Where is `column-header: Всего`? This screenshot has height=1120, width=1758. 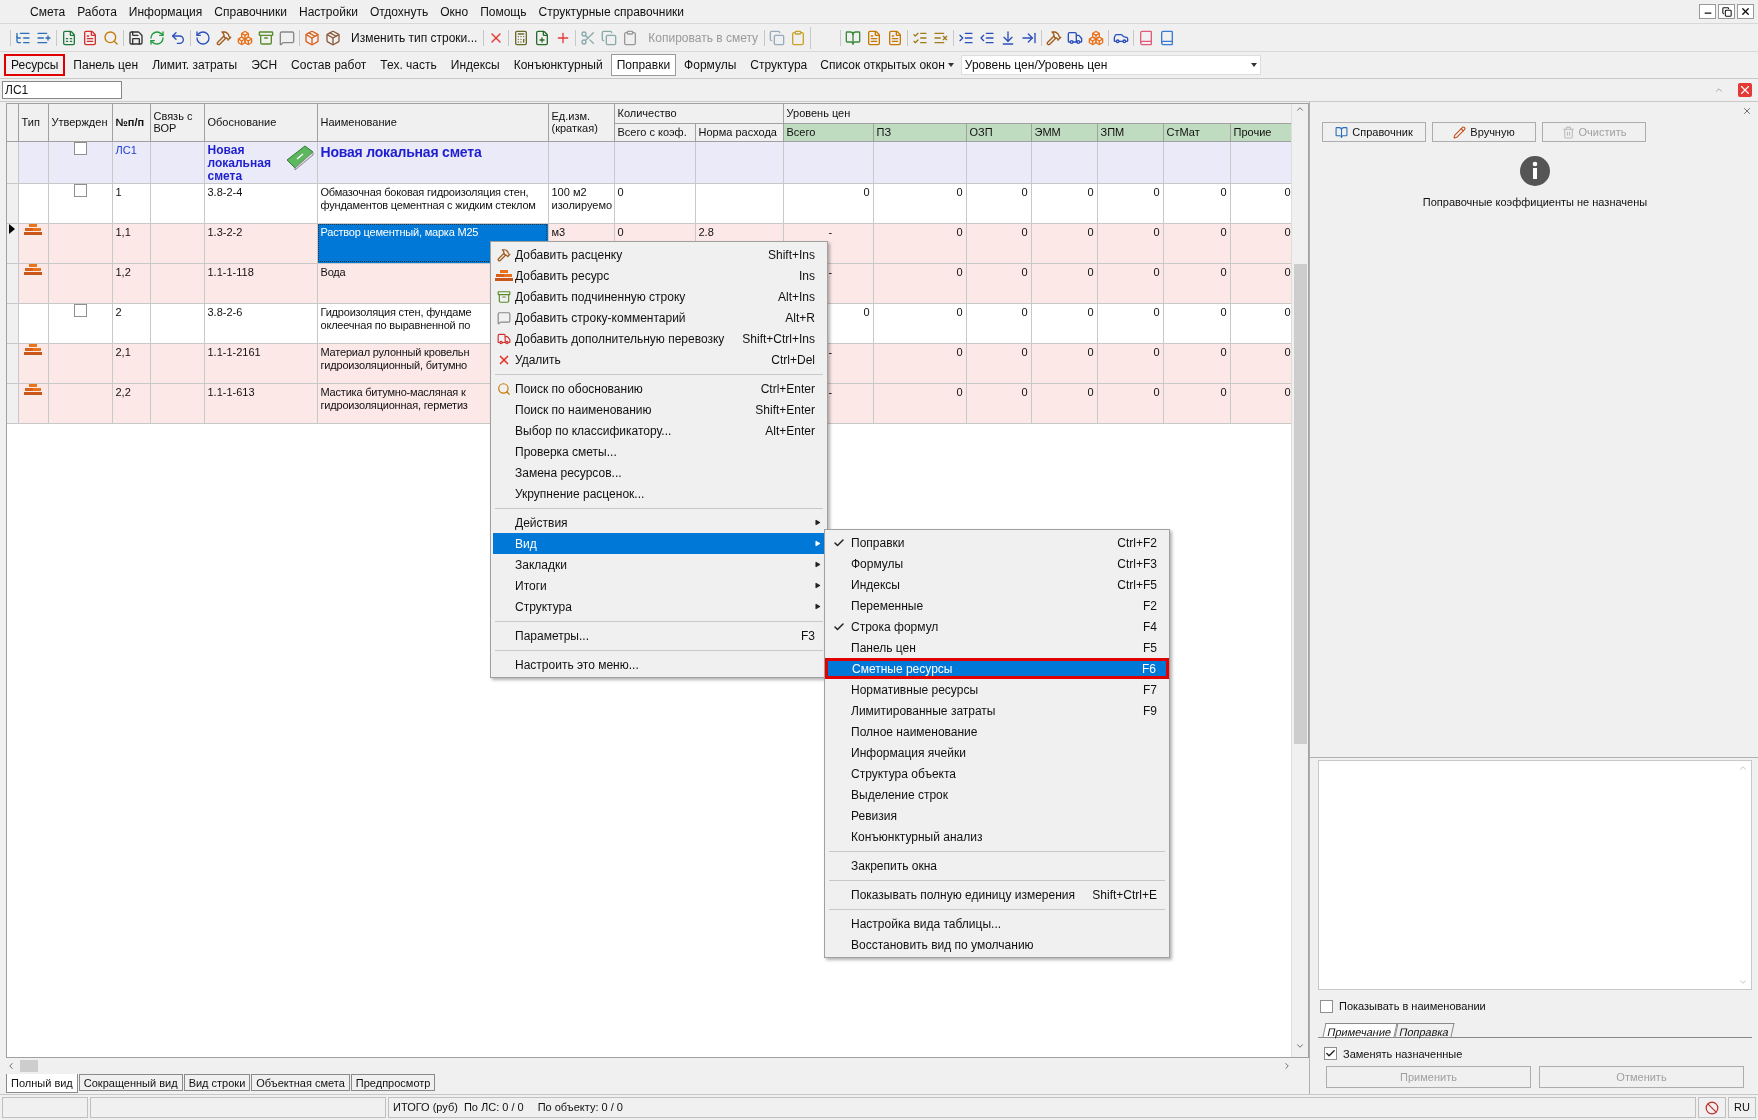
column-header: Всего is located at coordinates (828, 132).